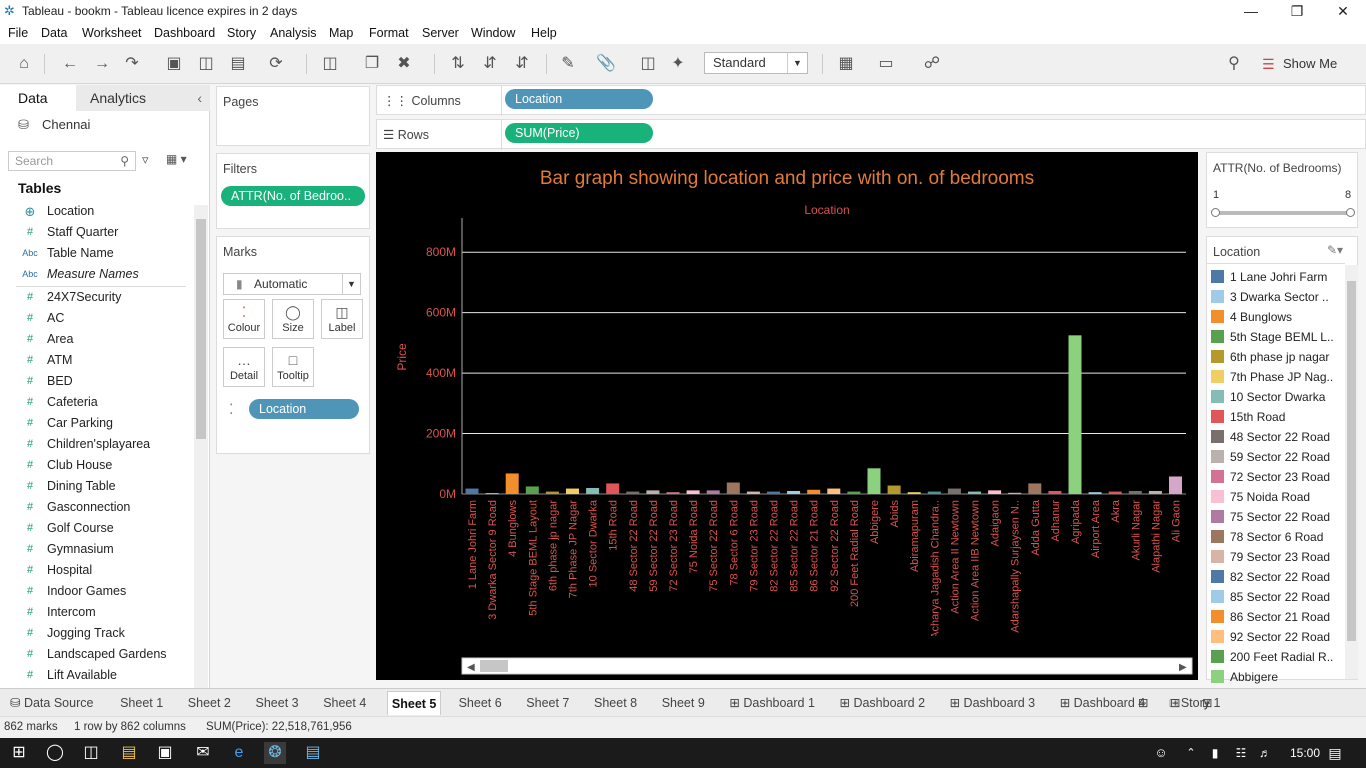 The height and width of the screenshot is (768, 1366). I want to click on tab-data: Data, so click(38, 98).